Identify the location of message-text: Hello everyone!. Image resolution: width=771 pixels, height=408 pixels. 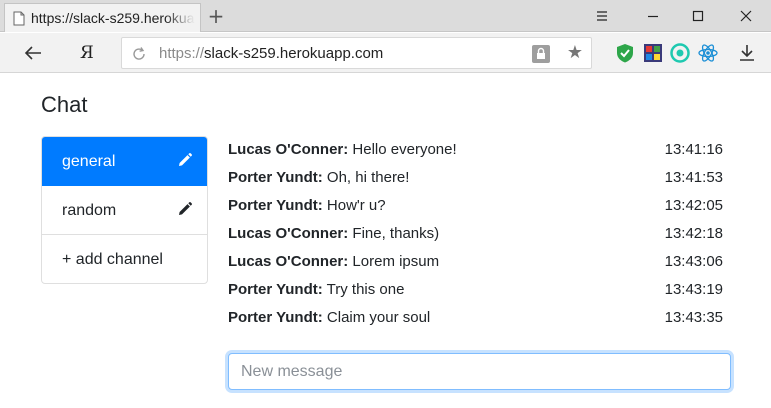
(402, 149).